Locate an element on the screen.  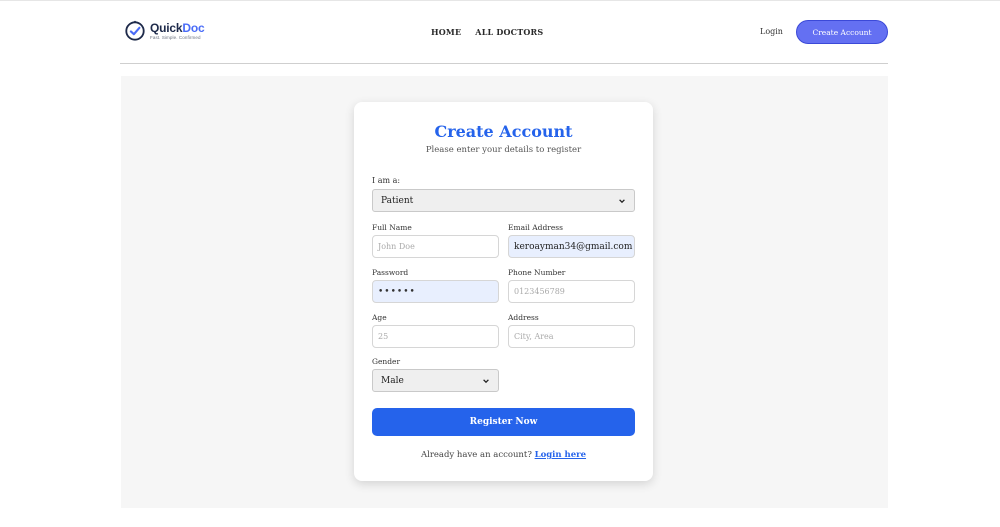
clock-check-icon is located at coordinates (135, 30).